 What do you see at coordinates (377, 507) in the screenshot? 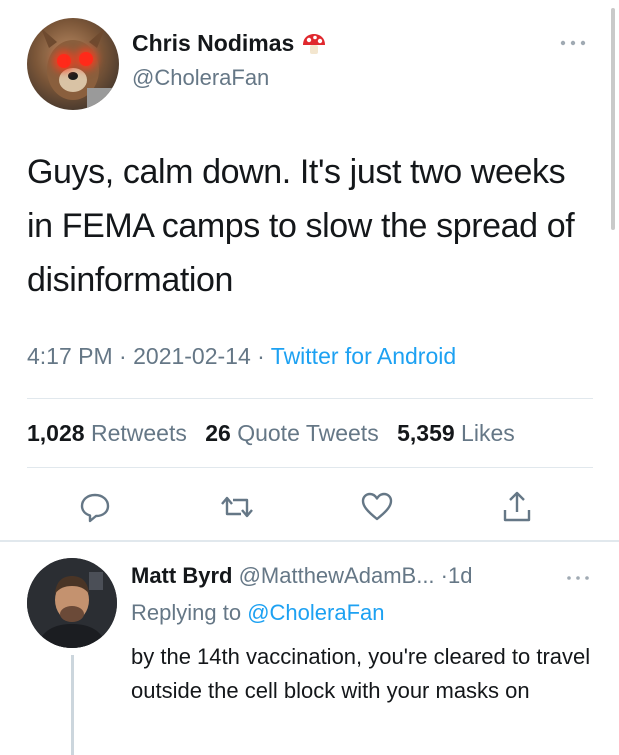
I see `like-icon` at bounding box center [377, 507].